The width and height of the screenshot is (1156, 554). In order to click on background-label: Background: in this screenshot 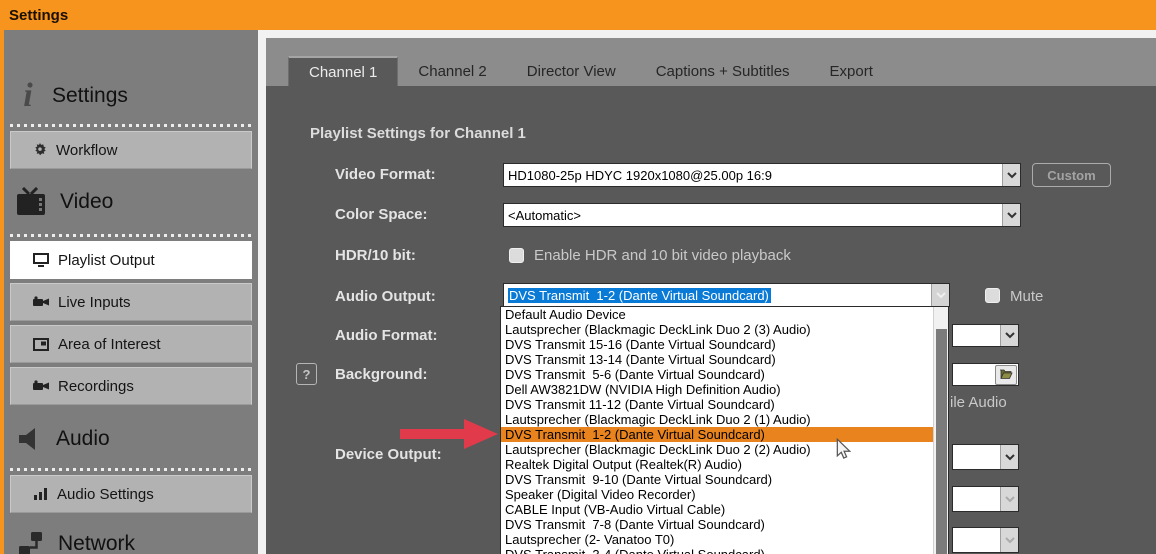, I will do `click(381, 374)`.